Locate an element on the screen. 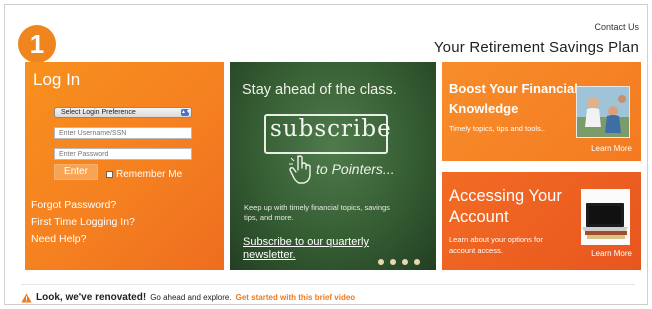  subscribe-chalk-text: subscribe is located at coordinates (331, 129).